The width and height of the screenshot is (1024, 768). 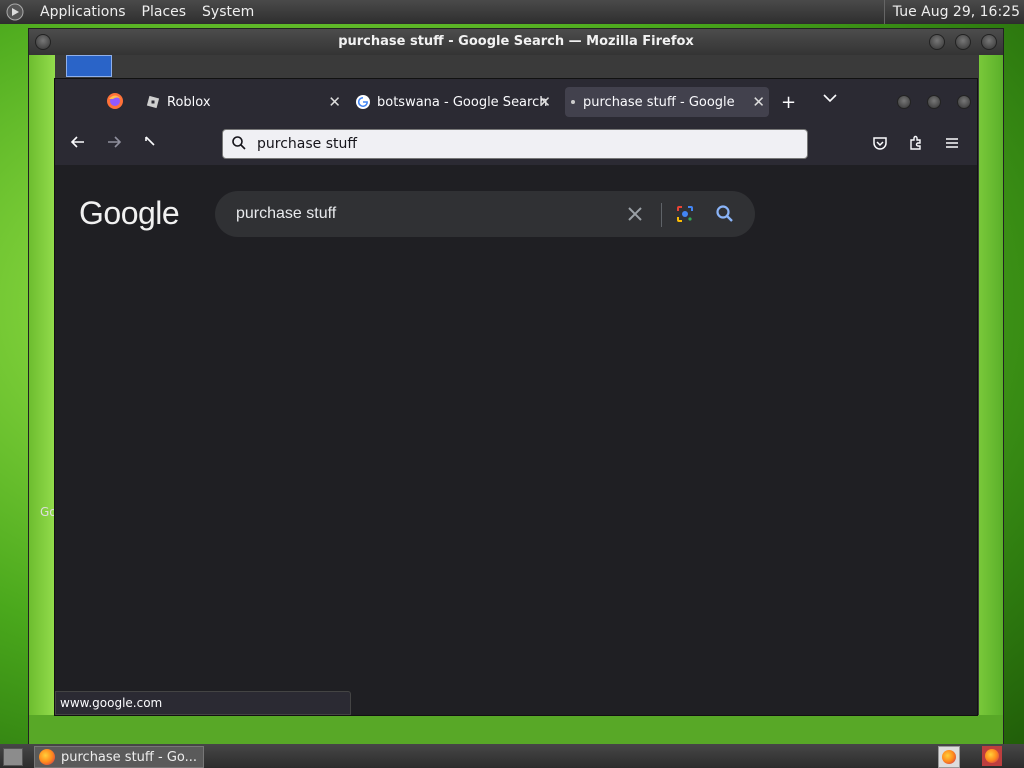 What do you see at coordinates (951, 12) in the screenshot?
I see `panel-clock: Tue Aug 29, 16:25` at bounding box center [951, 12].